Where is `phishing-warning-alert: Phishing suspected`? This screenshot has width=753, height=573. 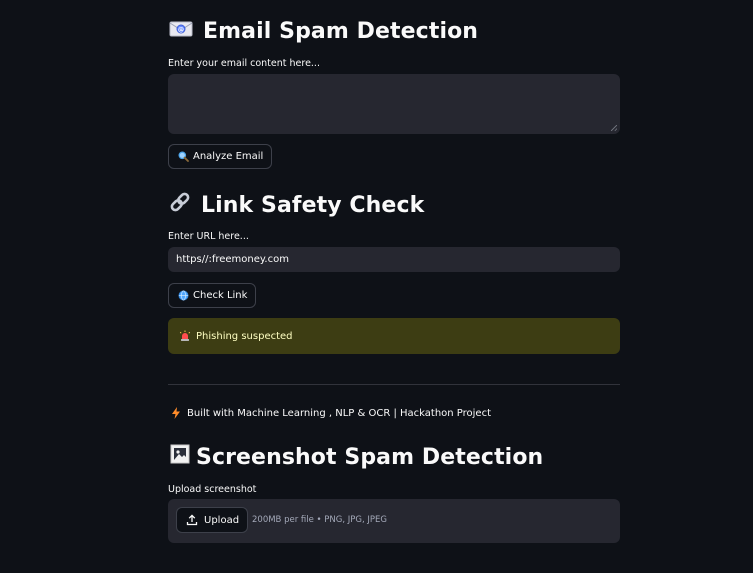 phishing-warning-alert: Phishing suspected is located at coordinates (394, 336).